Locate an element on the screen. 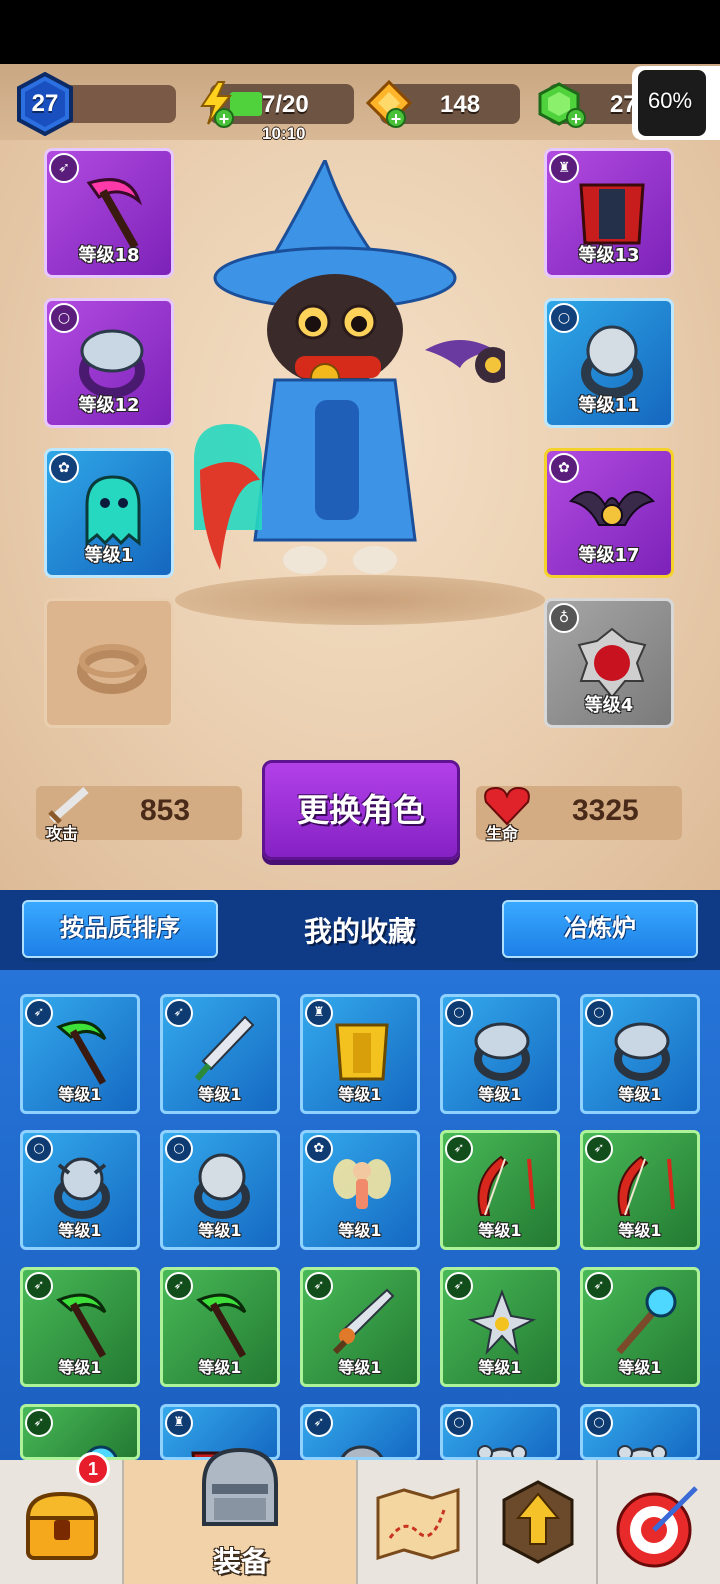 This screenshot has width=720, height=1584. equip-slot-ring-1: ○ 等级12 is located at coordinates (109, 363).